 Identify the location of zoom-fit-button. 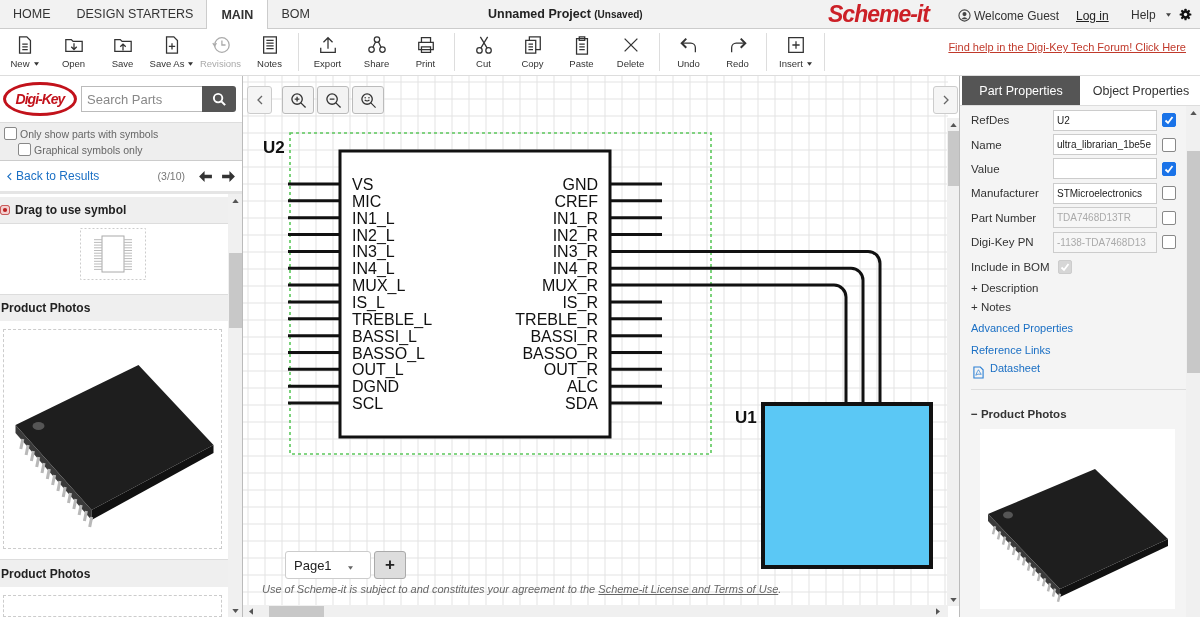
(368, 100).